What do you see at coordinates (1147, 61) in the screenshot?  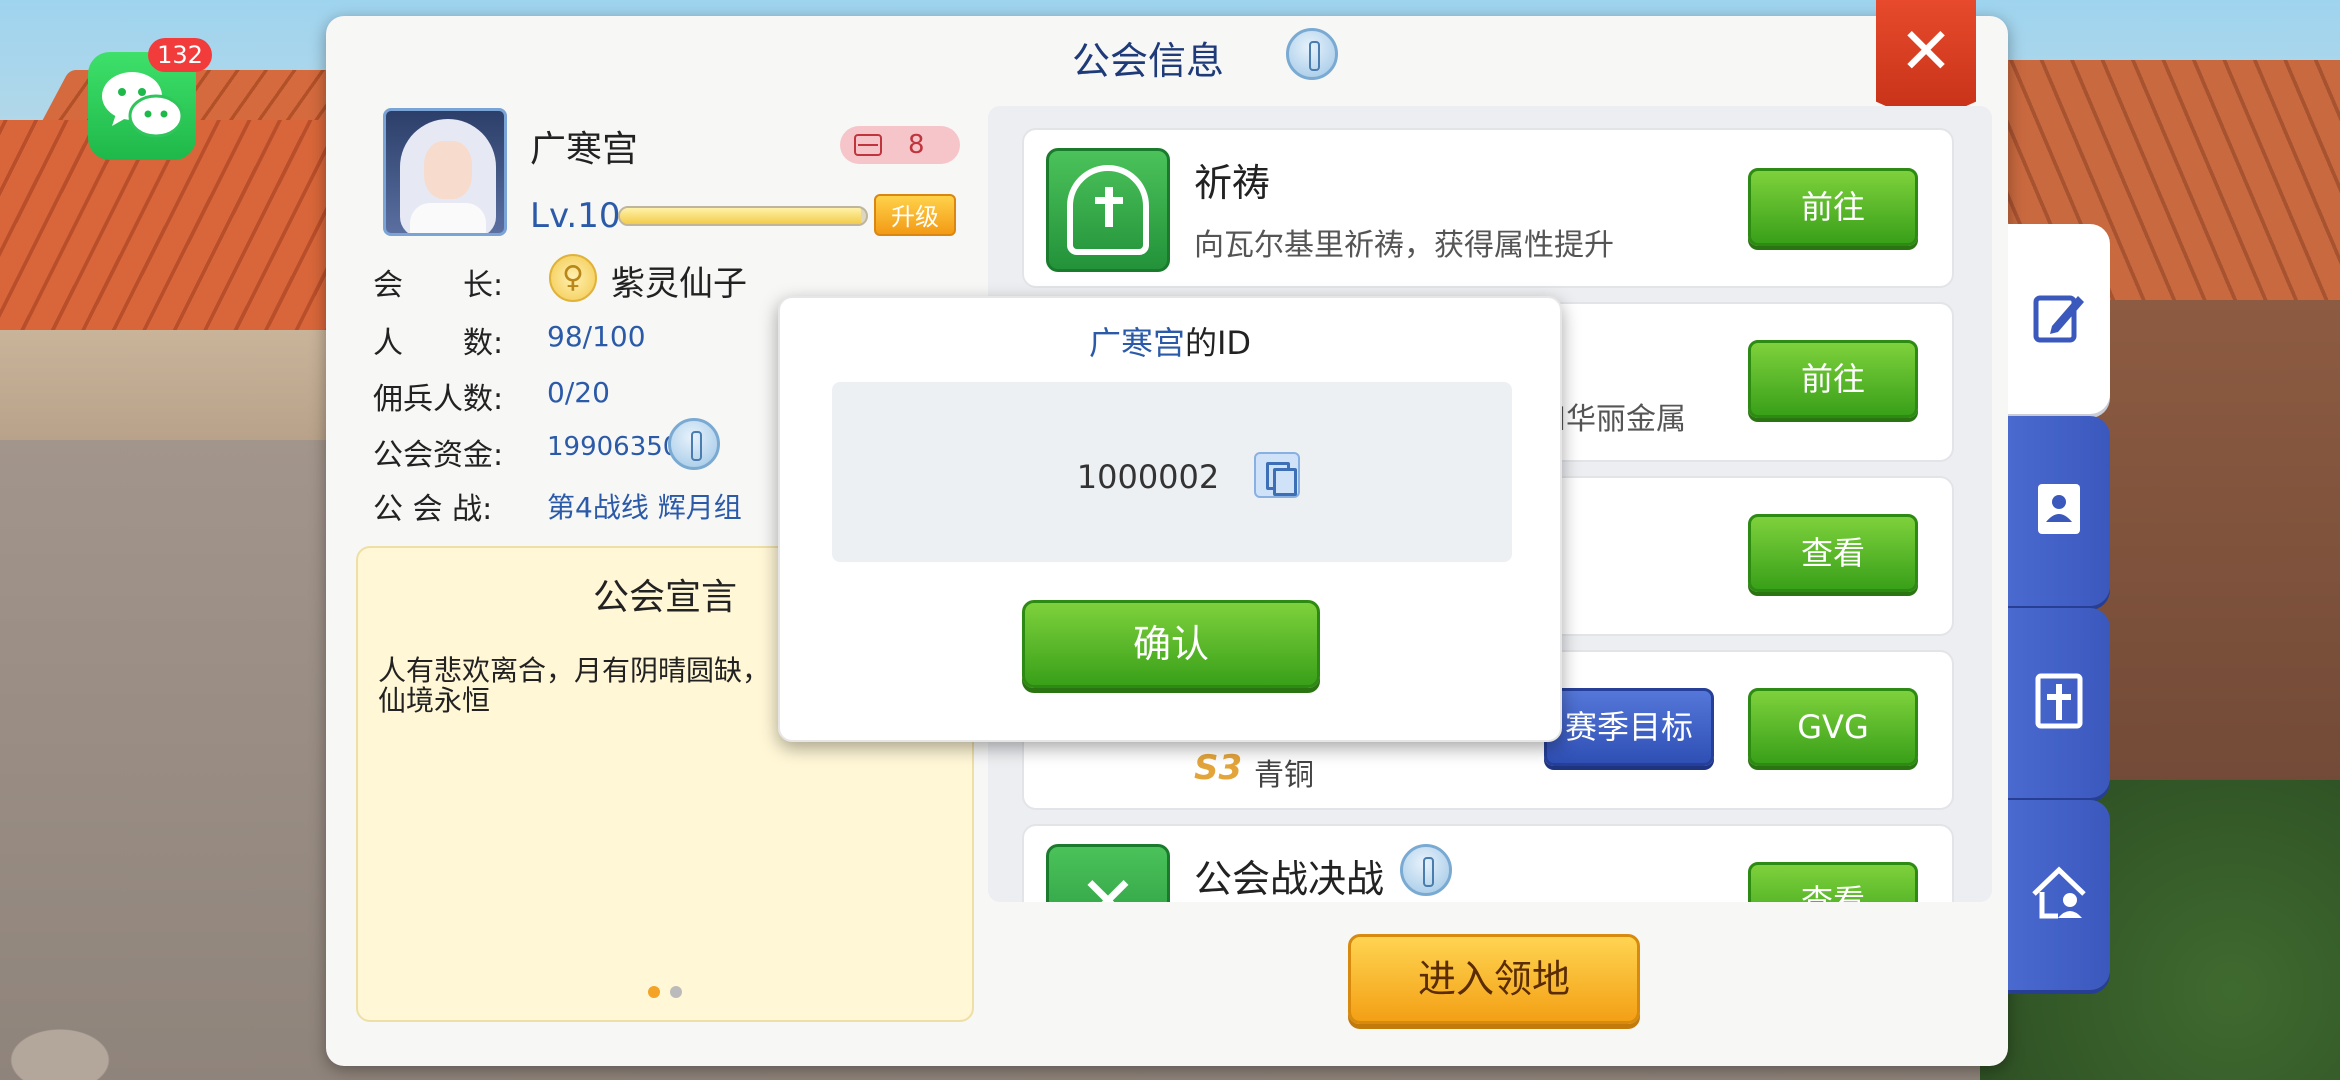 I see `page-title: 公会信息` at bounding box center [1147, 61].